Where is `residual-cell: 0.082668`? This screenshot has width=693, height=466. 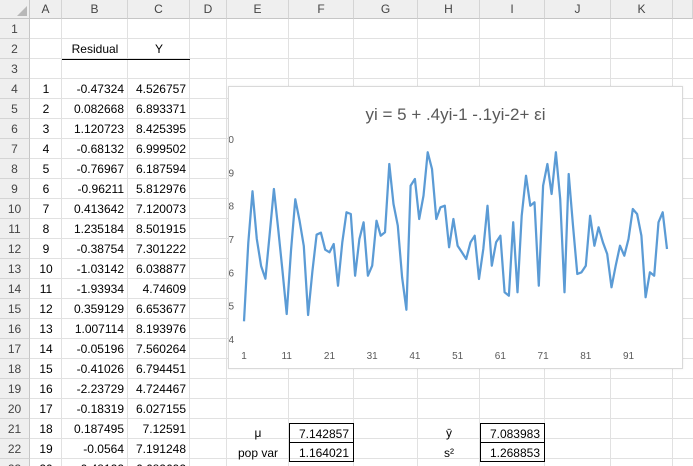
residual-cell: 0.082668 is located at coordinates (95, 109).